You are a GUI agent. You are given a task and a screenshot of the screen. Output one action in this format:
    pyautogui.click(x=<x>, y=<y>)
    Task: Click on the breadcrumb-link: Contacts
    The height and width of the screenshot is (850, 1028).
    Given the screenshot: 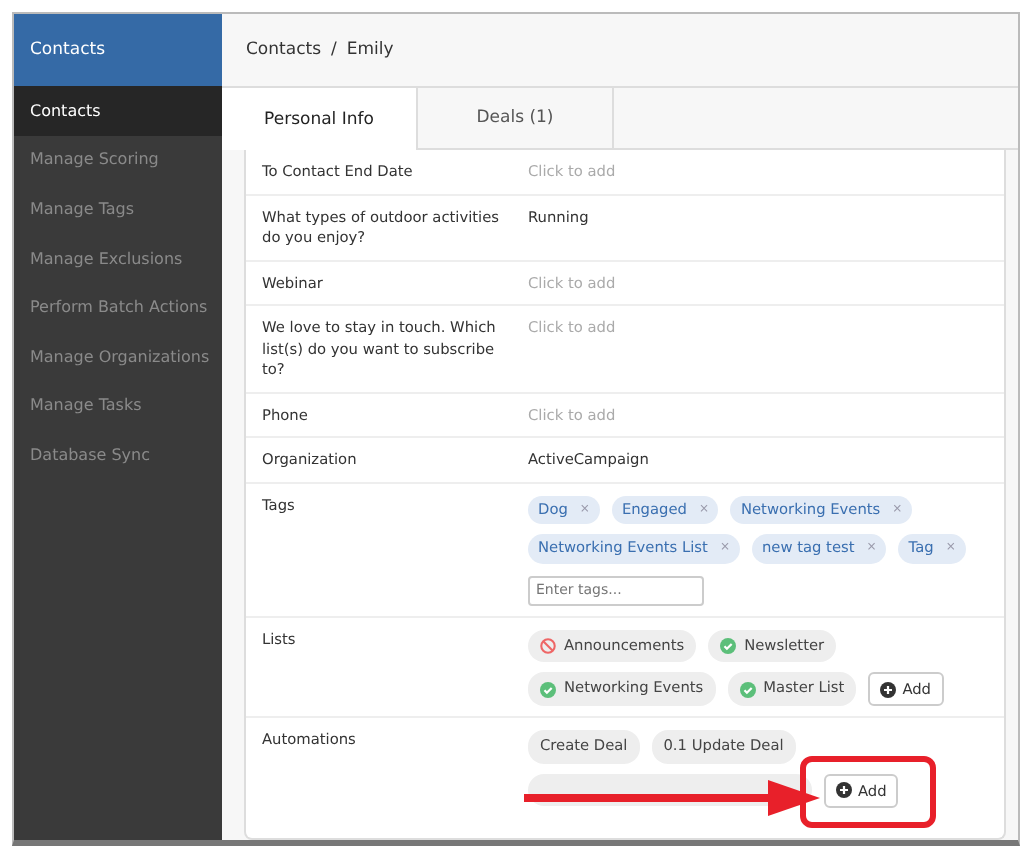 What is the action you would take?
    pyautogui.click(x=283, y=50)
    